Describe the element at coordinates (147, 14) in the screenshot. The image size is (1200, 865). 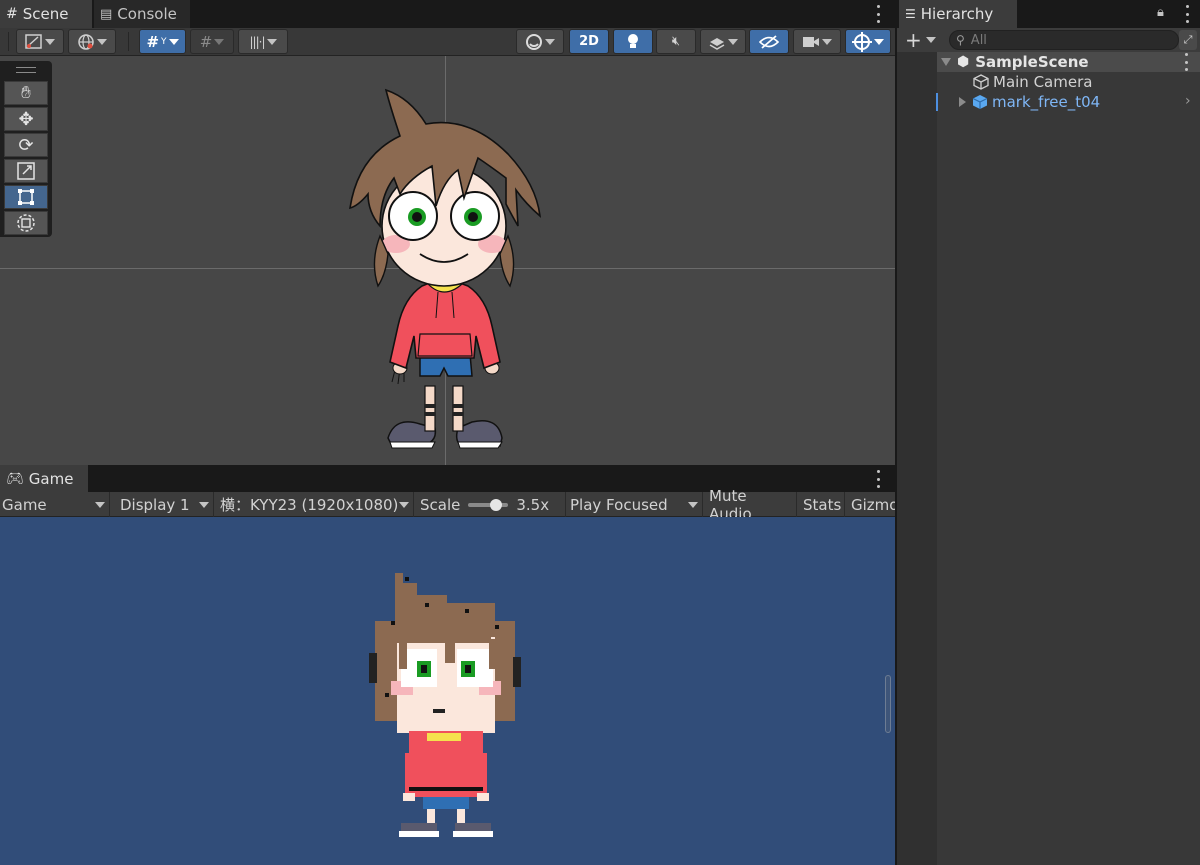
I see `tab-console-label: Console` at that location.